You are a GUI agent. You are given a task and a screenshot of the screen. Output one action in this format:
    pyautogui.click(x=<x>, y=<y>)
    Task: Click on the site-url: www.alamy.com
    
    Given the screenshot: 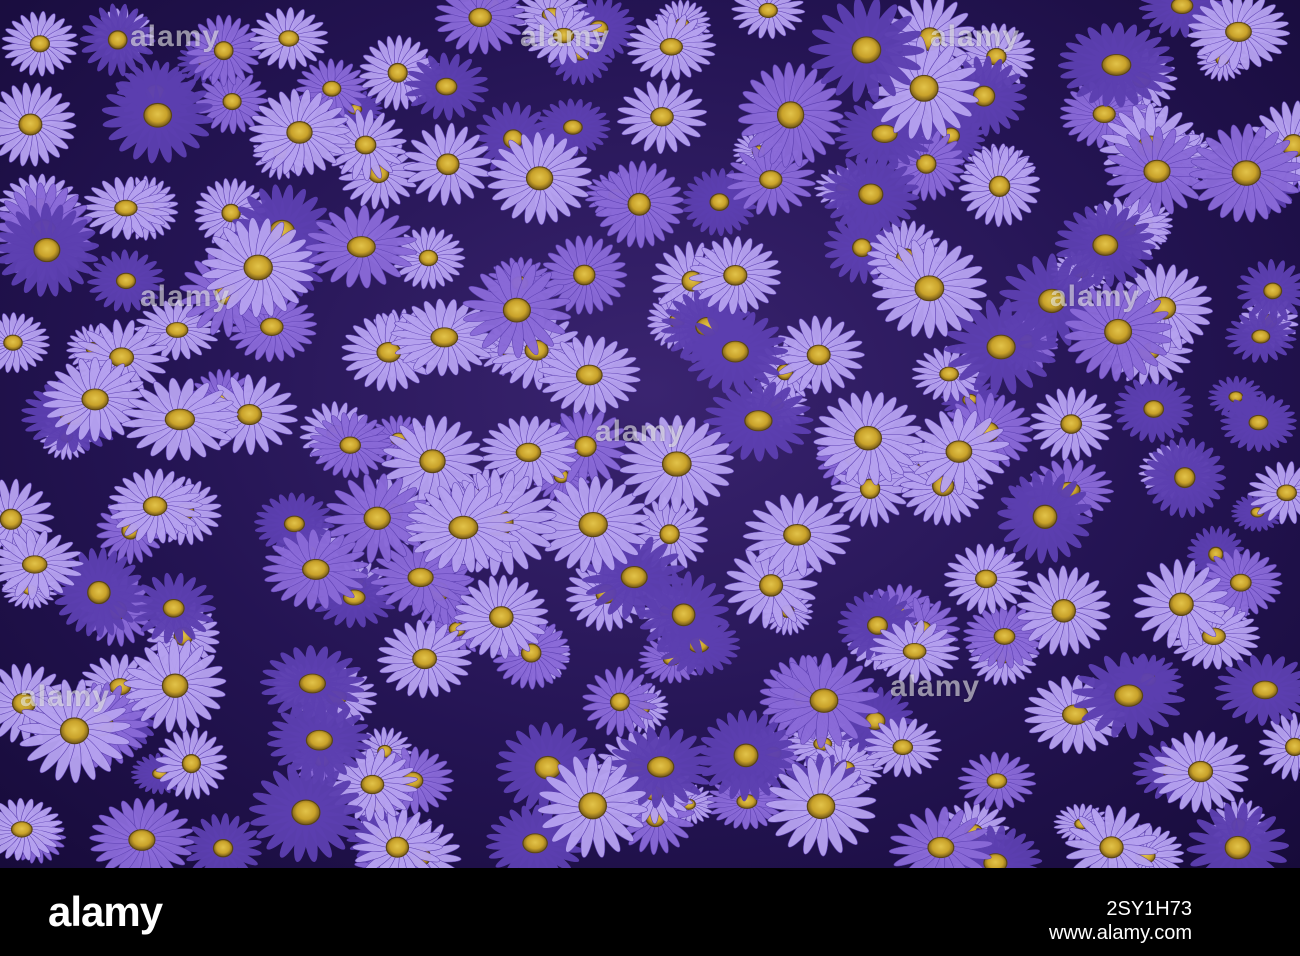 What is the action you would take?
    pyautogui.click(x=1120, y=933)
    